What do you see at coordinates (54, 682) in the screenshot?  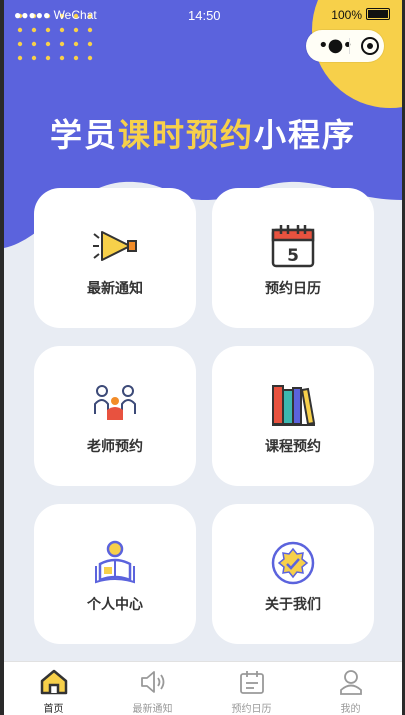 I see `home-icon` at bounding box center [54, 682].